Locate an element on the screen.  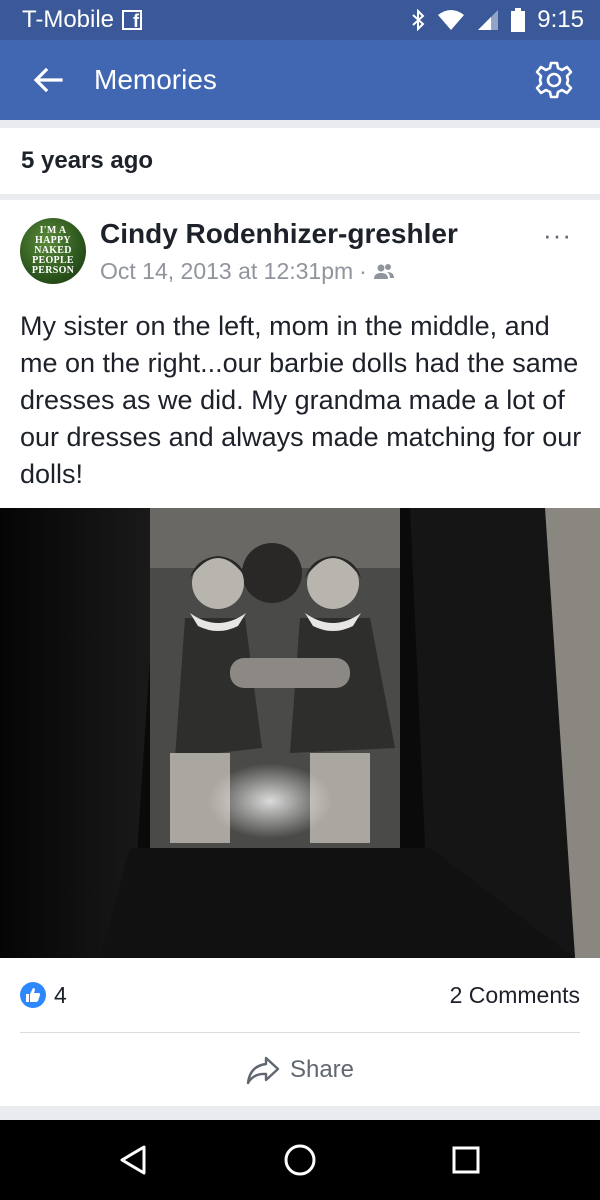
carrier-name: T-Mobile is located at coordinates (68, 19).